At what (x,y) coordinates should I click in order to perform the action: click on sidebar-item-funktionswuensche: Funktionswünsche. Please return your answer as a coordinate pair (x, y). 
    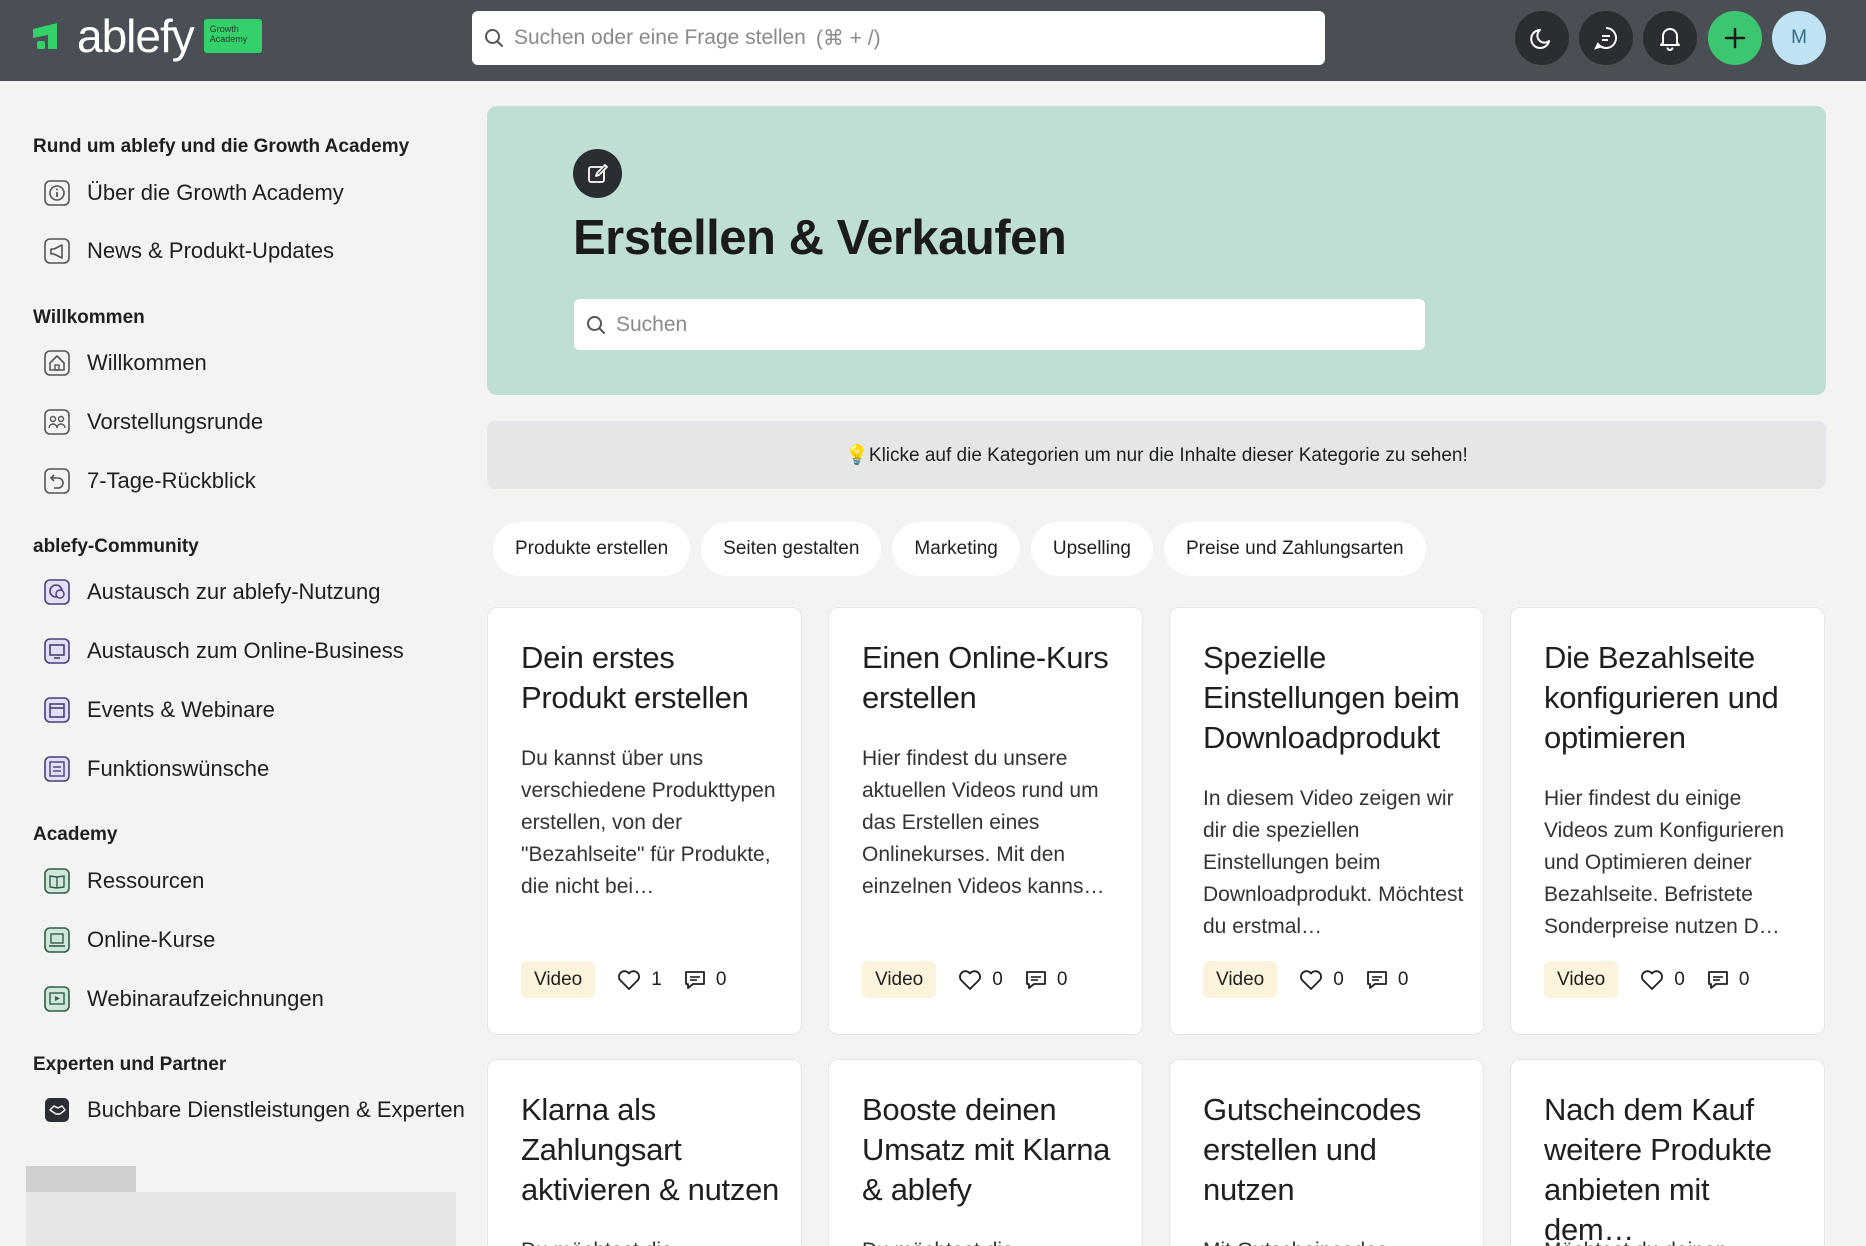
    Looking at the image, I should click on (155, 769).